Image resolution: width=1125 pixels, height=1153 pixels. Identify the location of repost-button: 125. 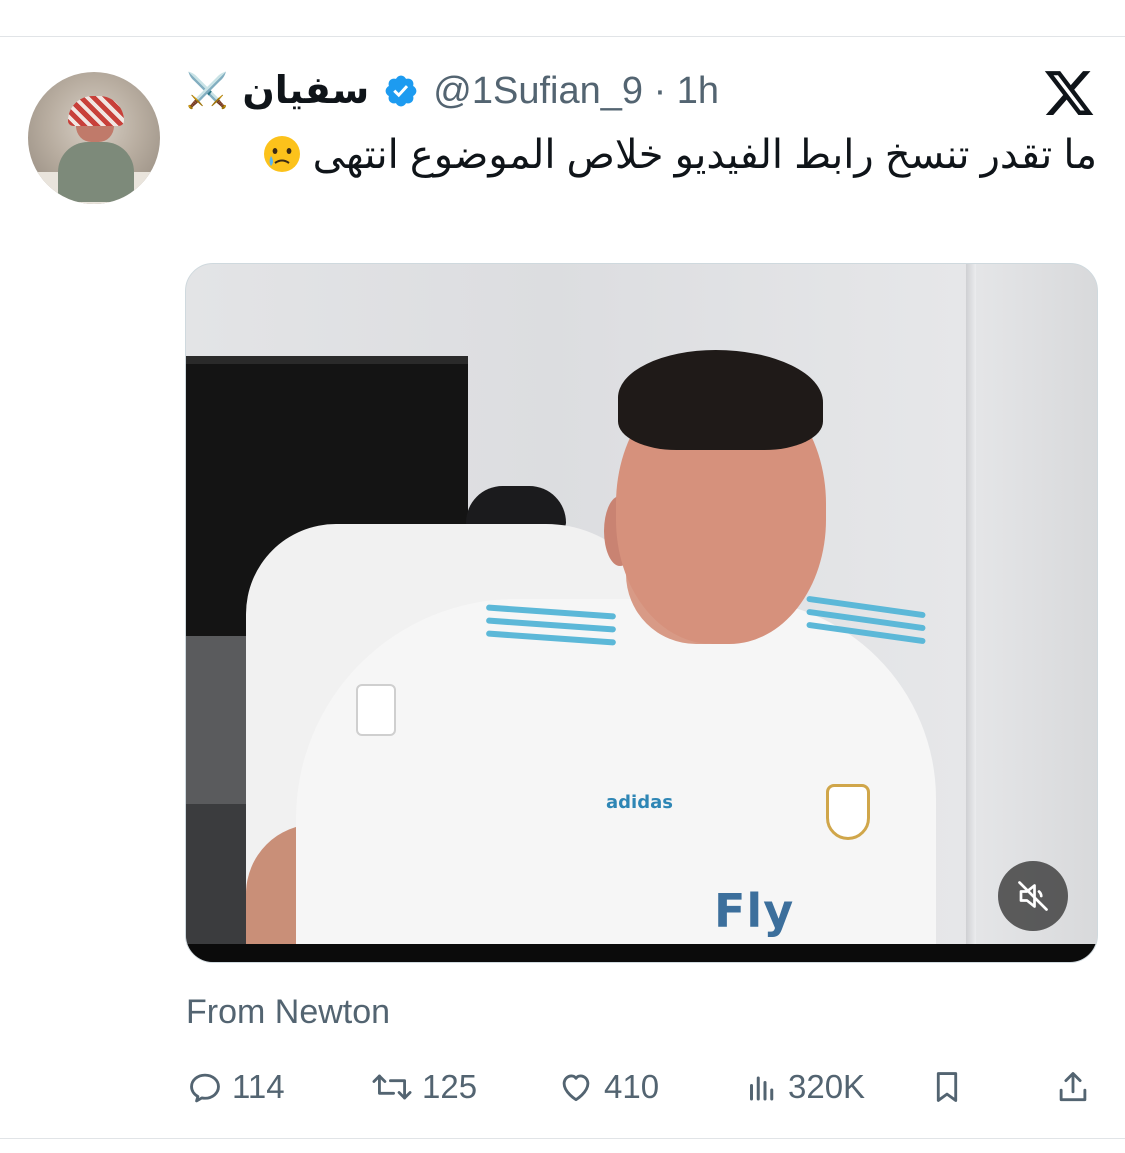
(423, 1087).